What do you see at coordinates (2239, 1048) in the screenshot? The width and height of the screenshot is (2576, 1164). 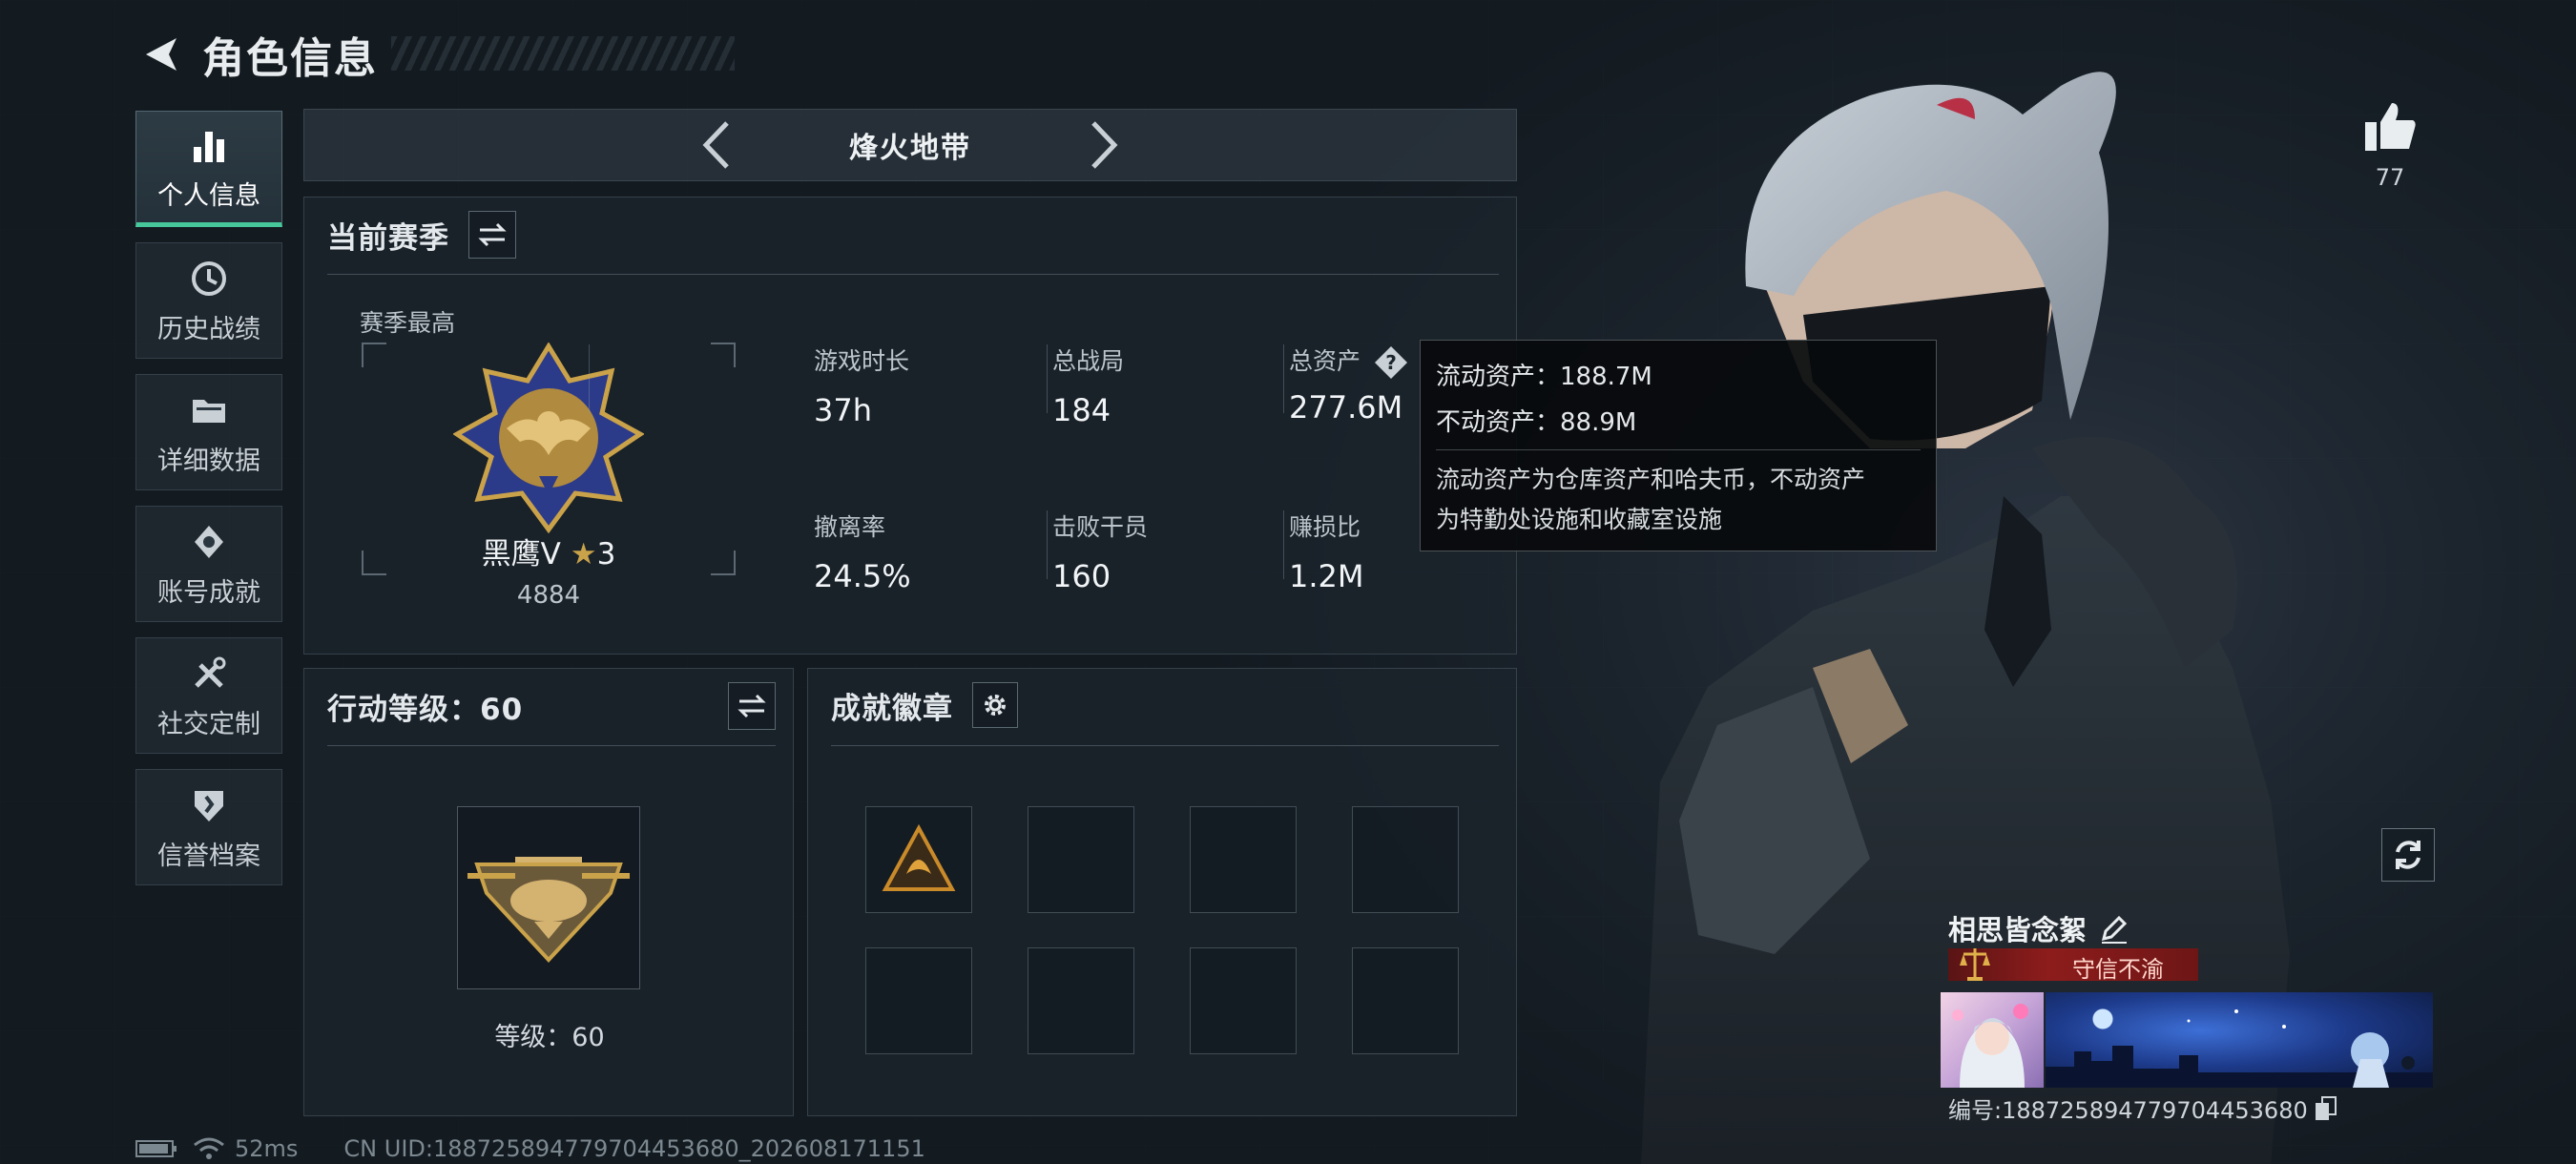 I see `banner-night-city-art` at bounding box center [2239, 1048].